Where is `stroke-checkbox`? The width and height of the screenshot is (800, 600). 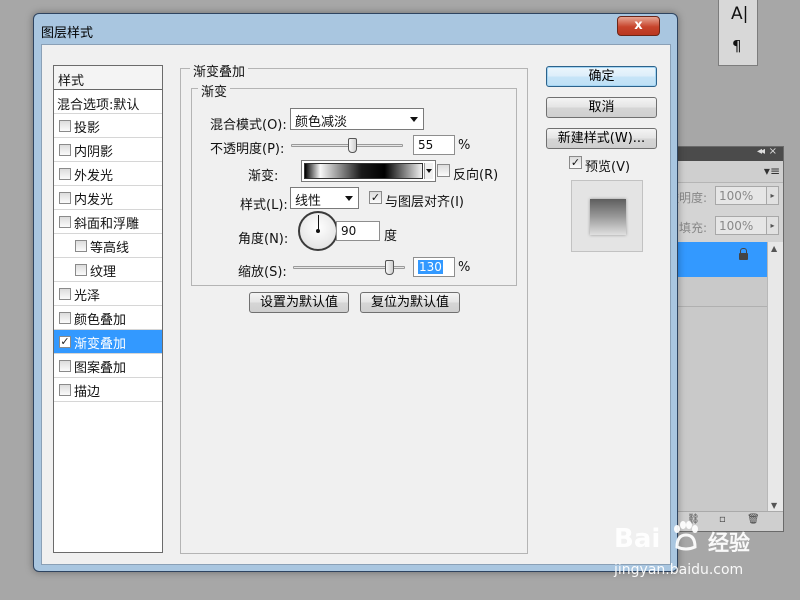
stroke-checkbox is located at coordinates (65, 390).